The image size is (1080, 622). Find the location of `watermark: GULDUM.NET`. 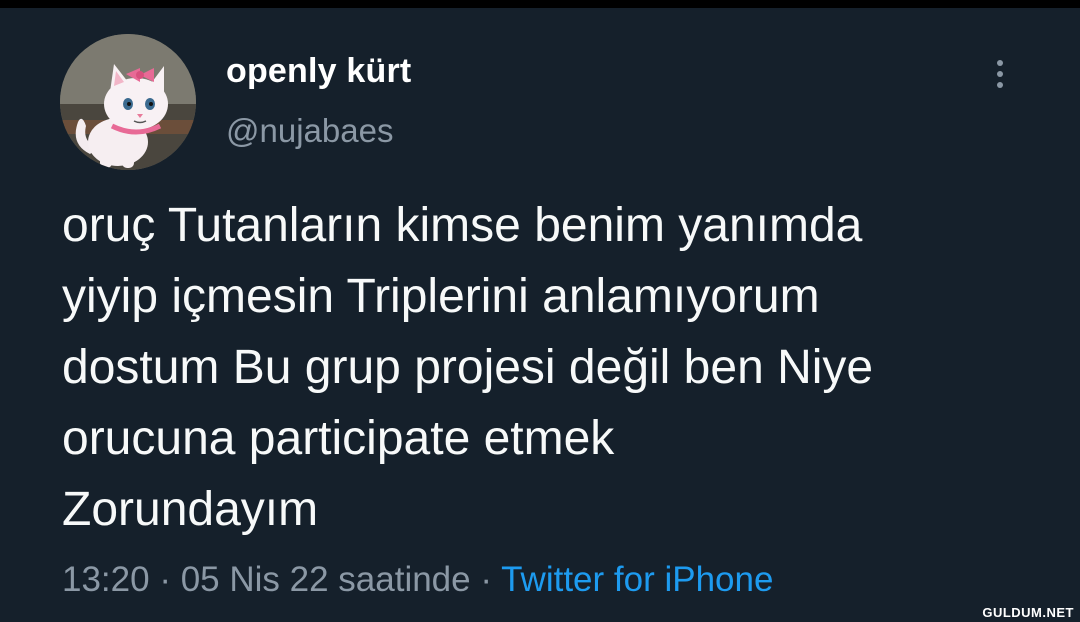

watermark: GULDUM.NET is located at coordinates (1028, 612).